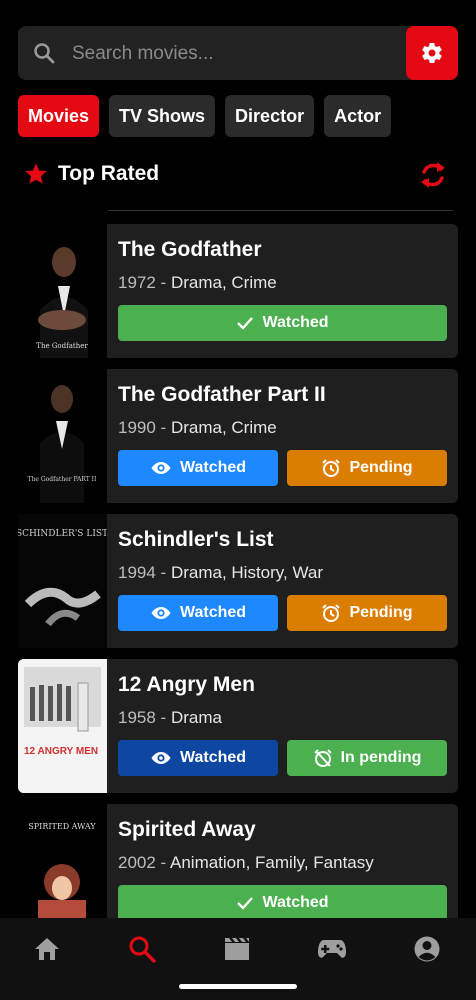 The image size is (476, 1000). Describe the element at coordinates (186, 684) in the screenshot. I see `movie-title: 12 Angry Men` at that location.